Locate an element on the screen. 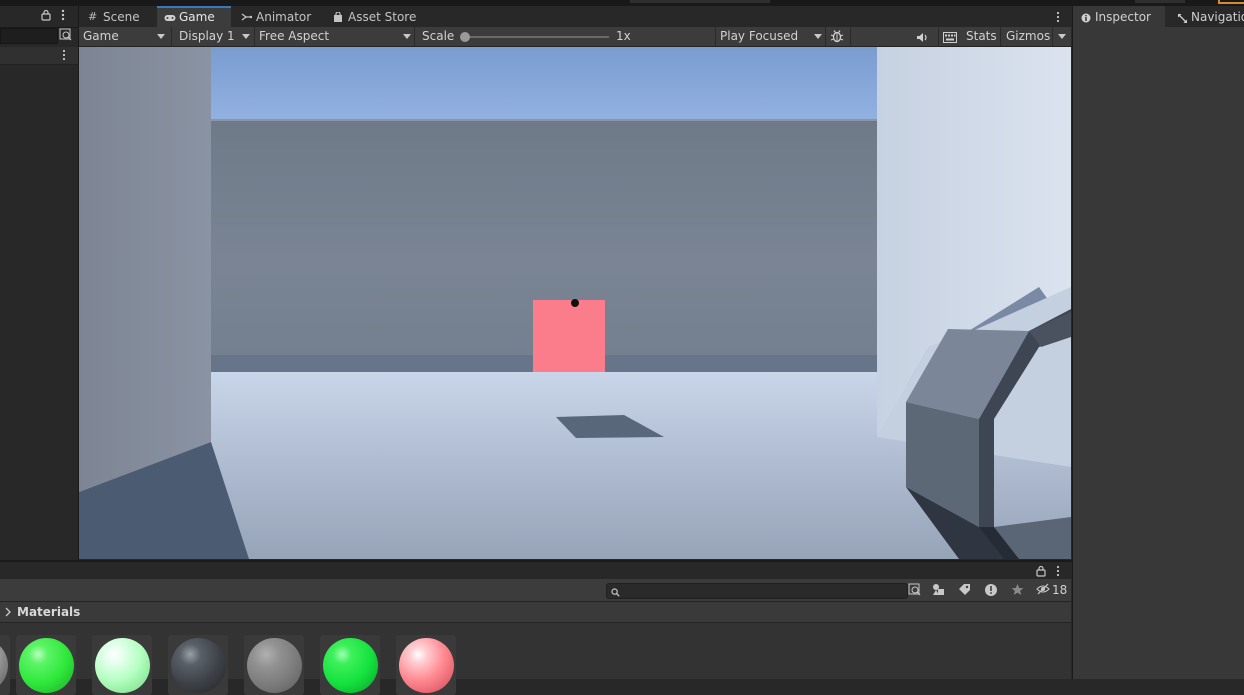  tab-label: Animator is located at coordinates (284, 17).